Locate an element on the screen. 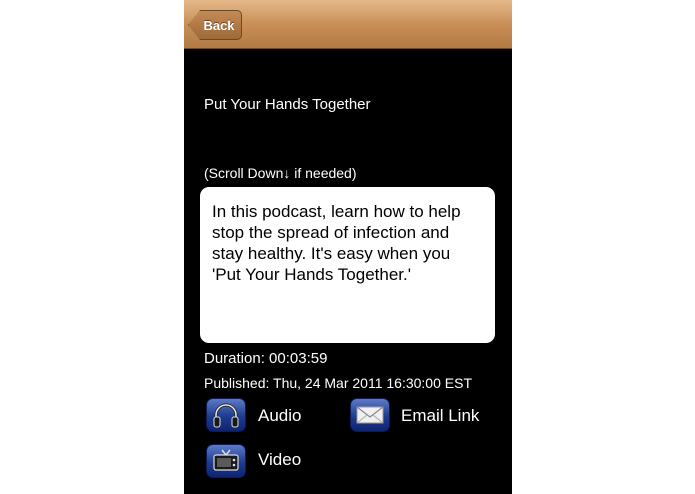 The width and height of the screenshot is (695, 494). navigation-bar: Back is located at coordinates (348, 24).